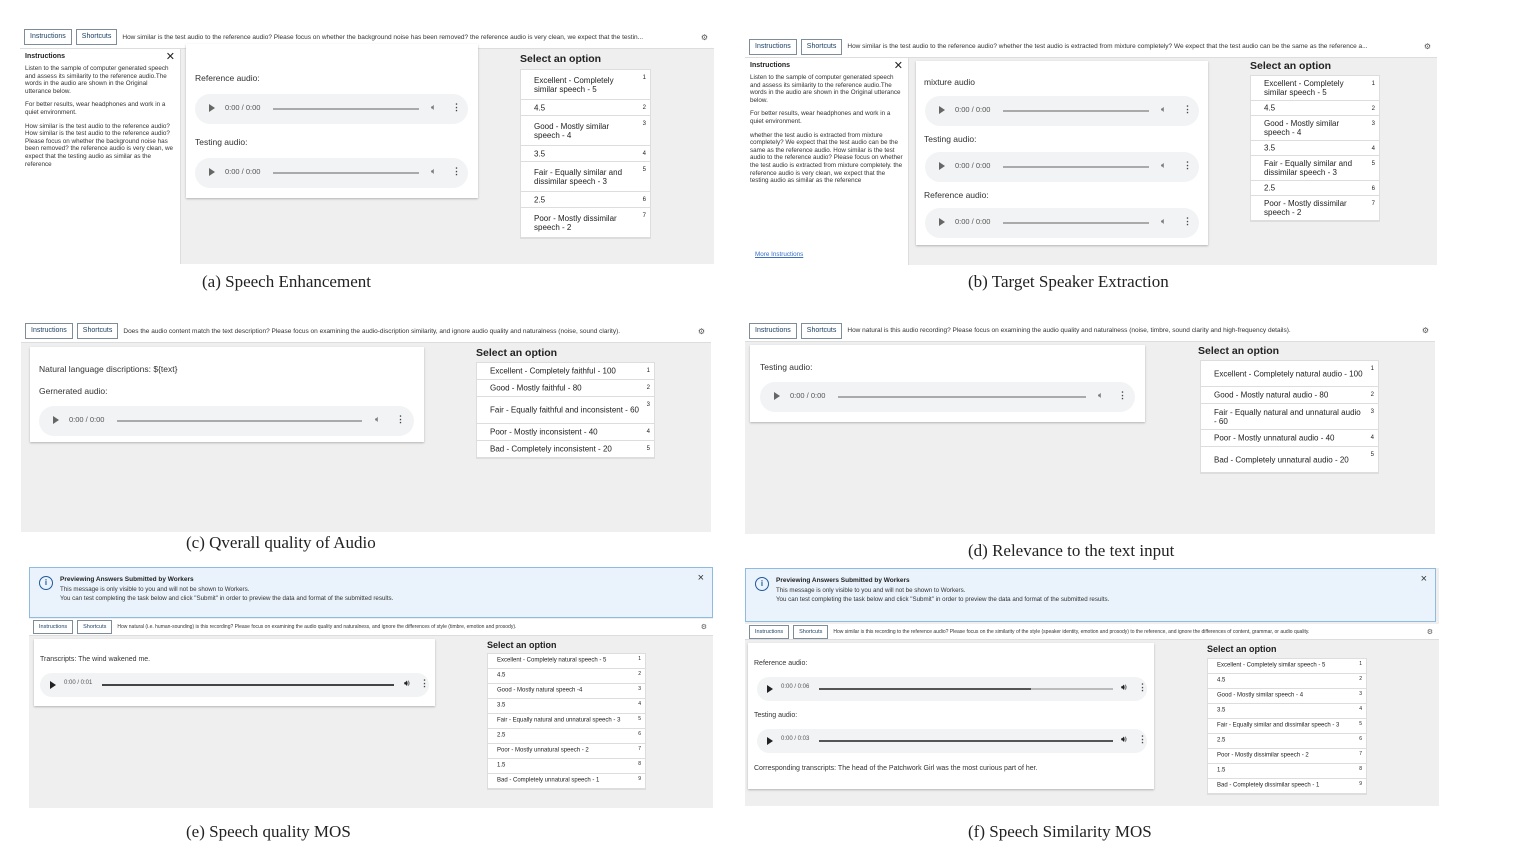 The width and height of the screenshot is (1522, 856). Describe the element at coordinates (779, 255) in the screenshot. I see `more-instructions-link: More Instructions` at that location.